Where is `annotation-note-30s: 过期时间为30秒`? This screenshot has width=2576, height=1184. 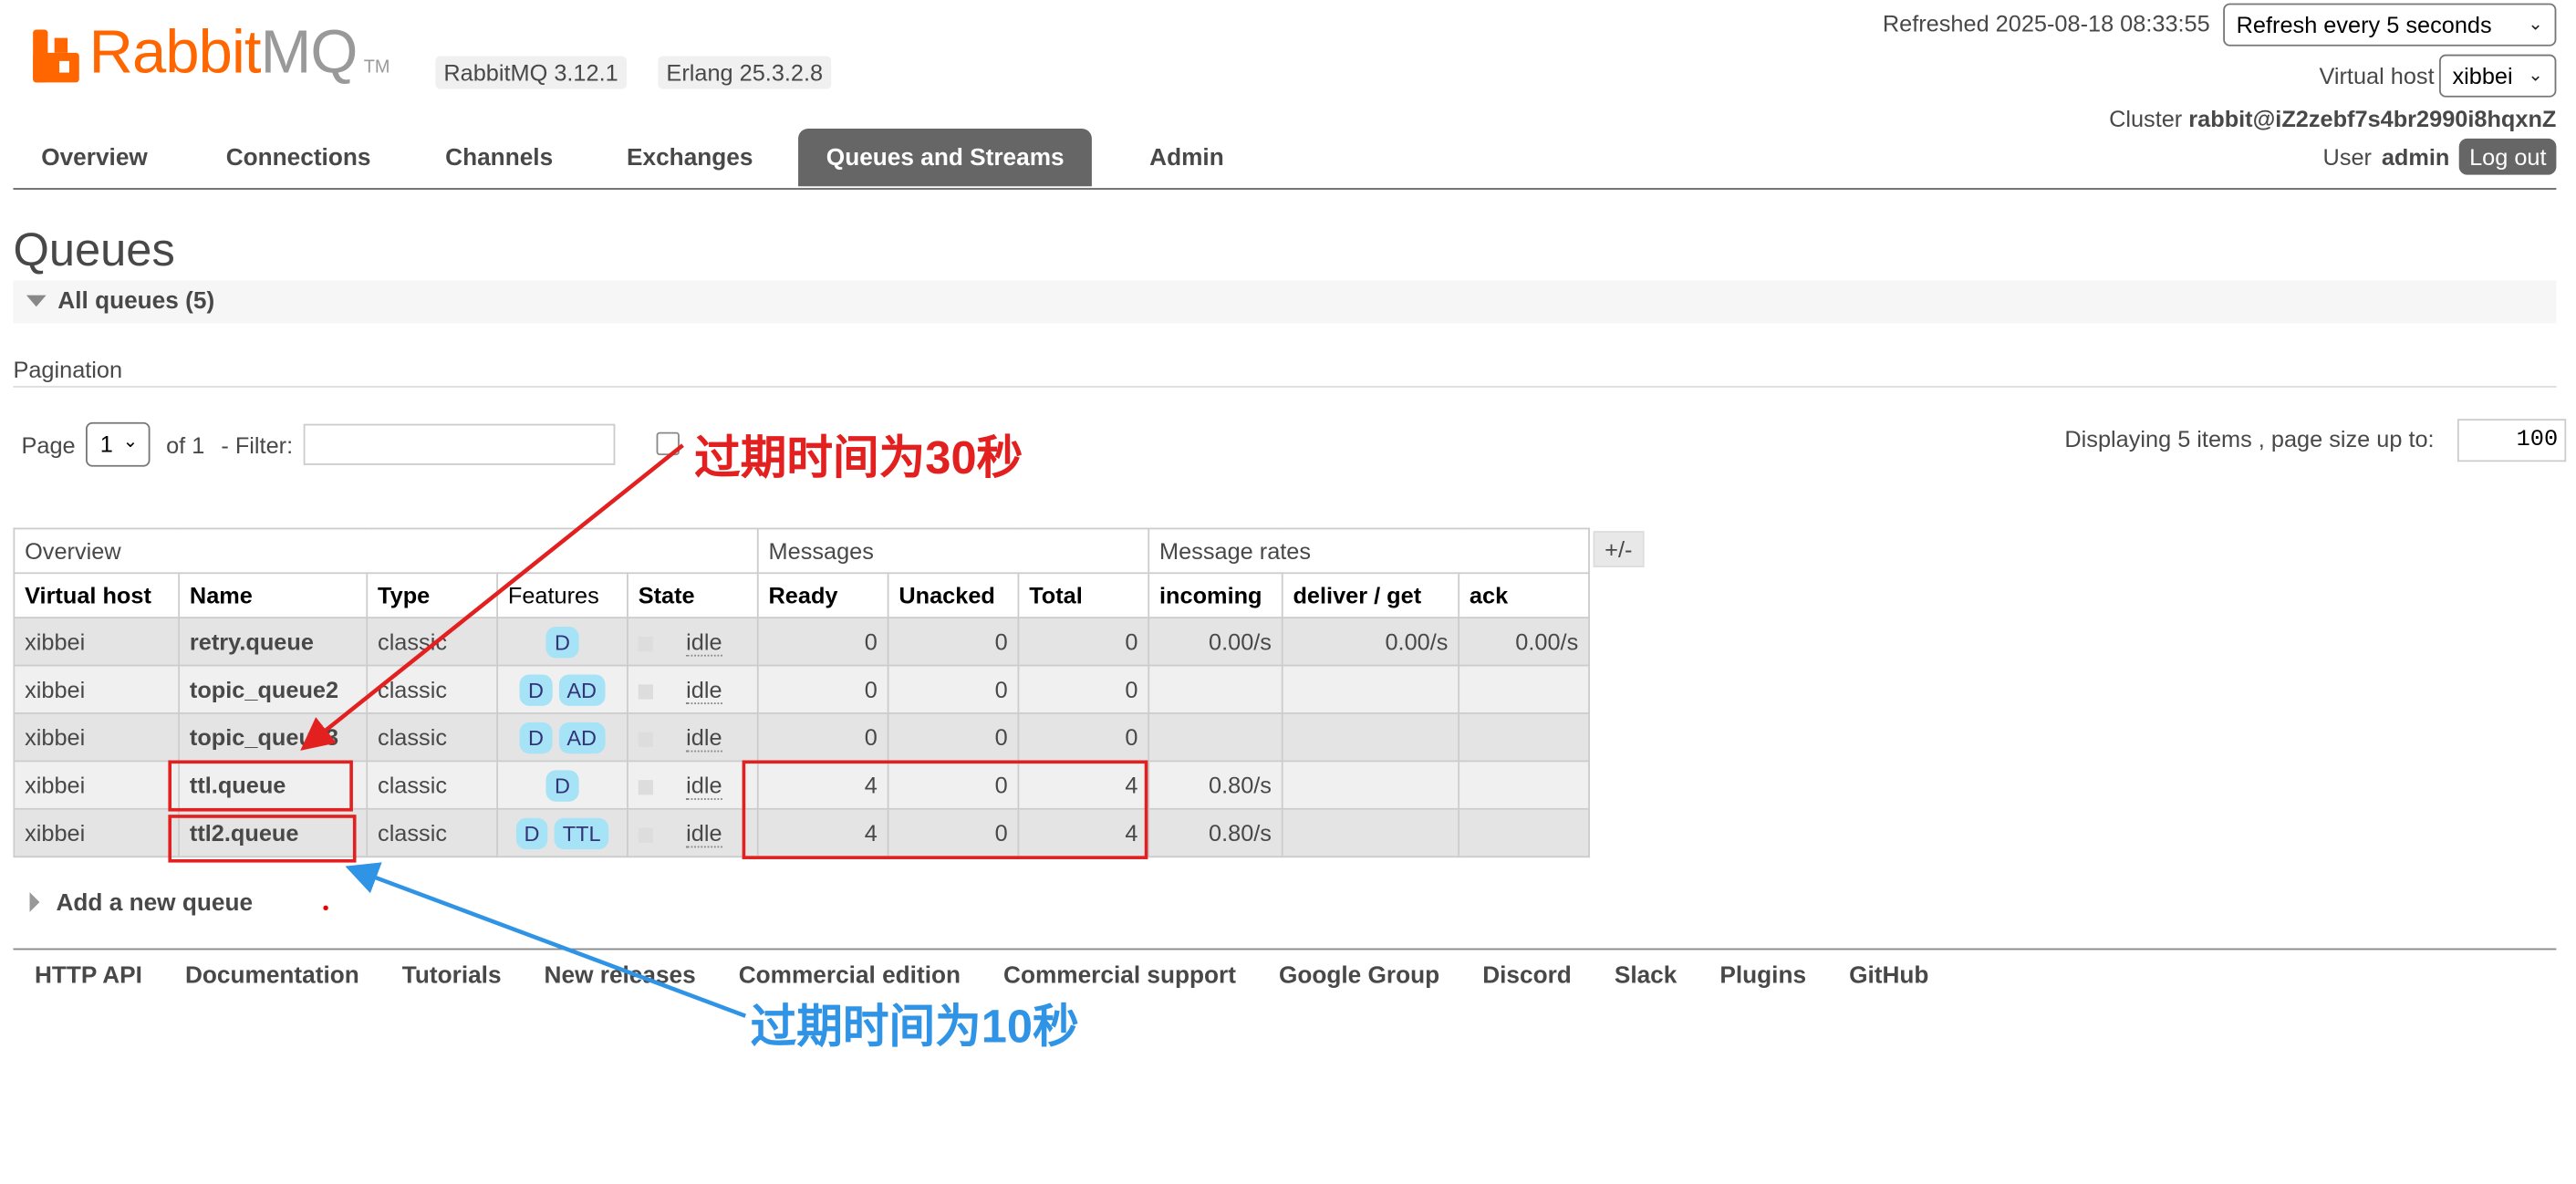
annotation-note-30s: 过期时间为30秒 is located at coordinates (858, 457).